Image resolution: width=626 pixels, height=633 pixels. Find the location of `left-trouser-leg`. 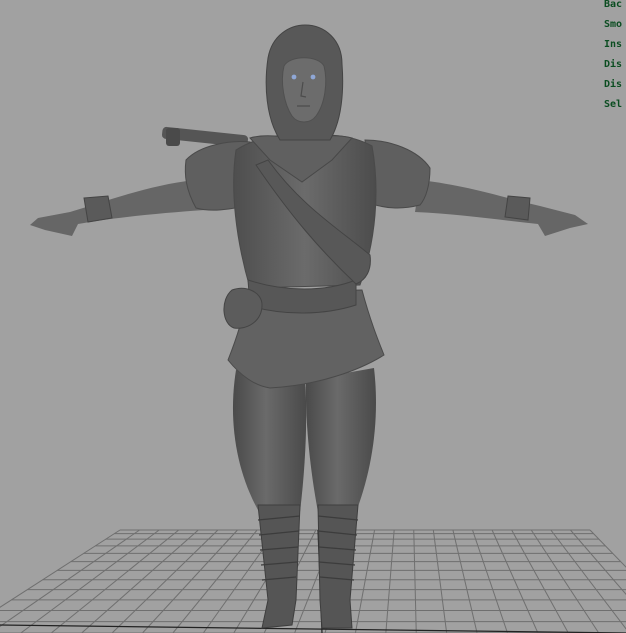

left-trouser-leg is located at coordinates (269, 442).